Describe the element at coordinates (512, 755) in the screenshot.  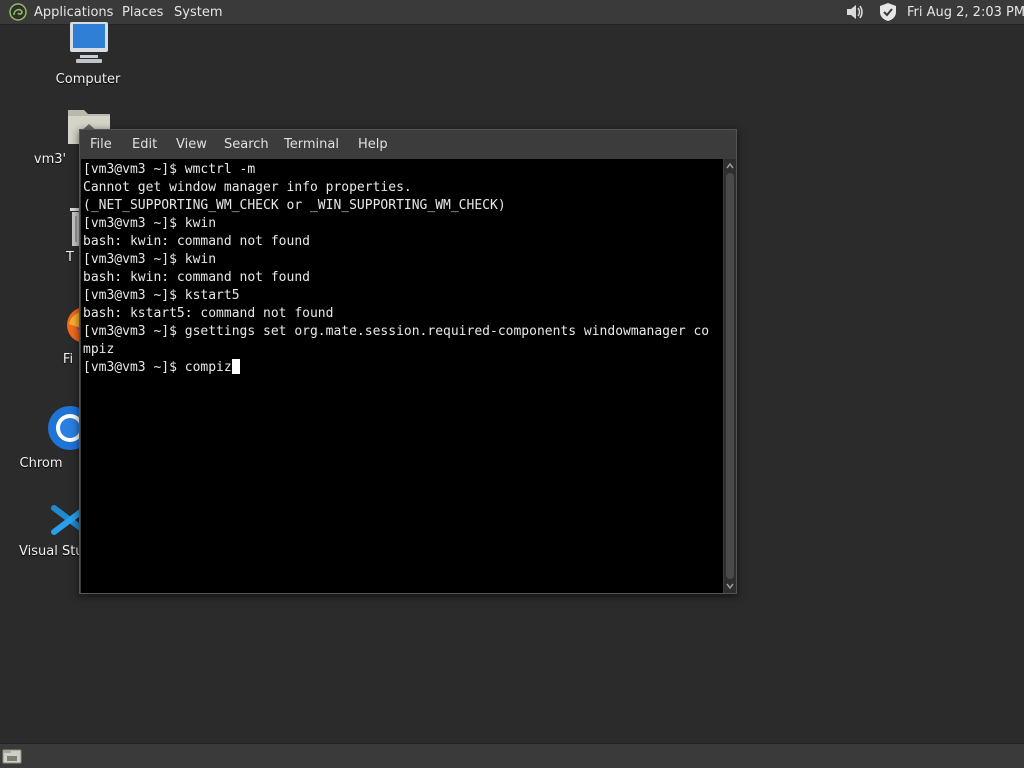
I see `bottom-panel` at that location.